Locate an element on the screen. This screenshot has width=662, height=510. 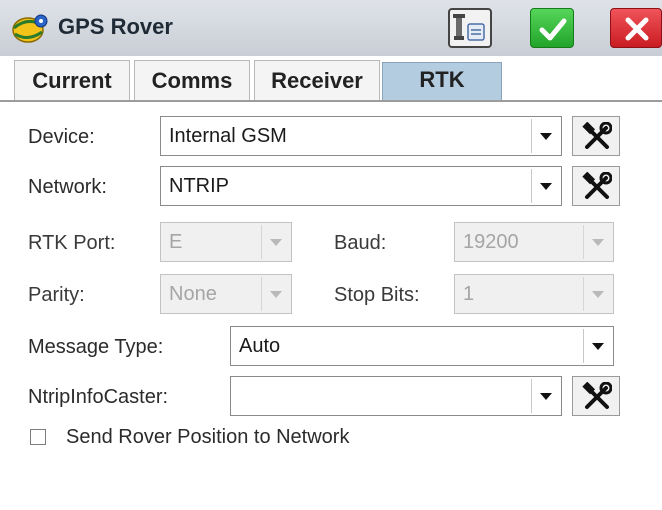
baud-select: 19200 is located at coordinates (534, 242).